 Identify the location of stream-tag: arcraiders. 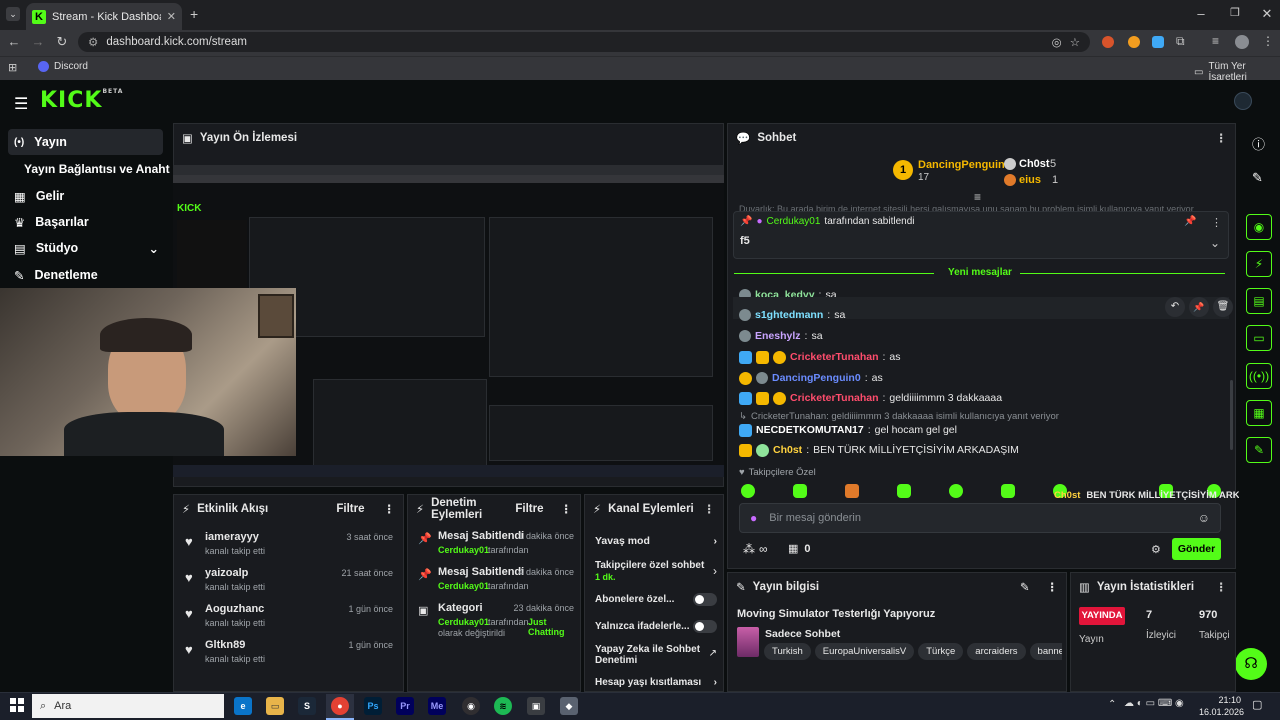
(996, 651).